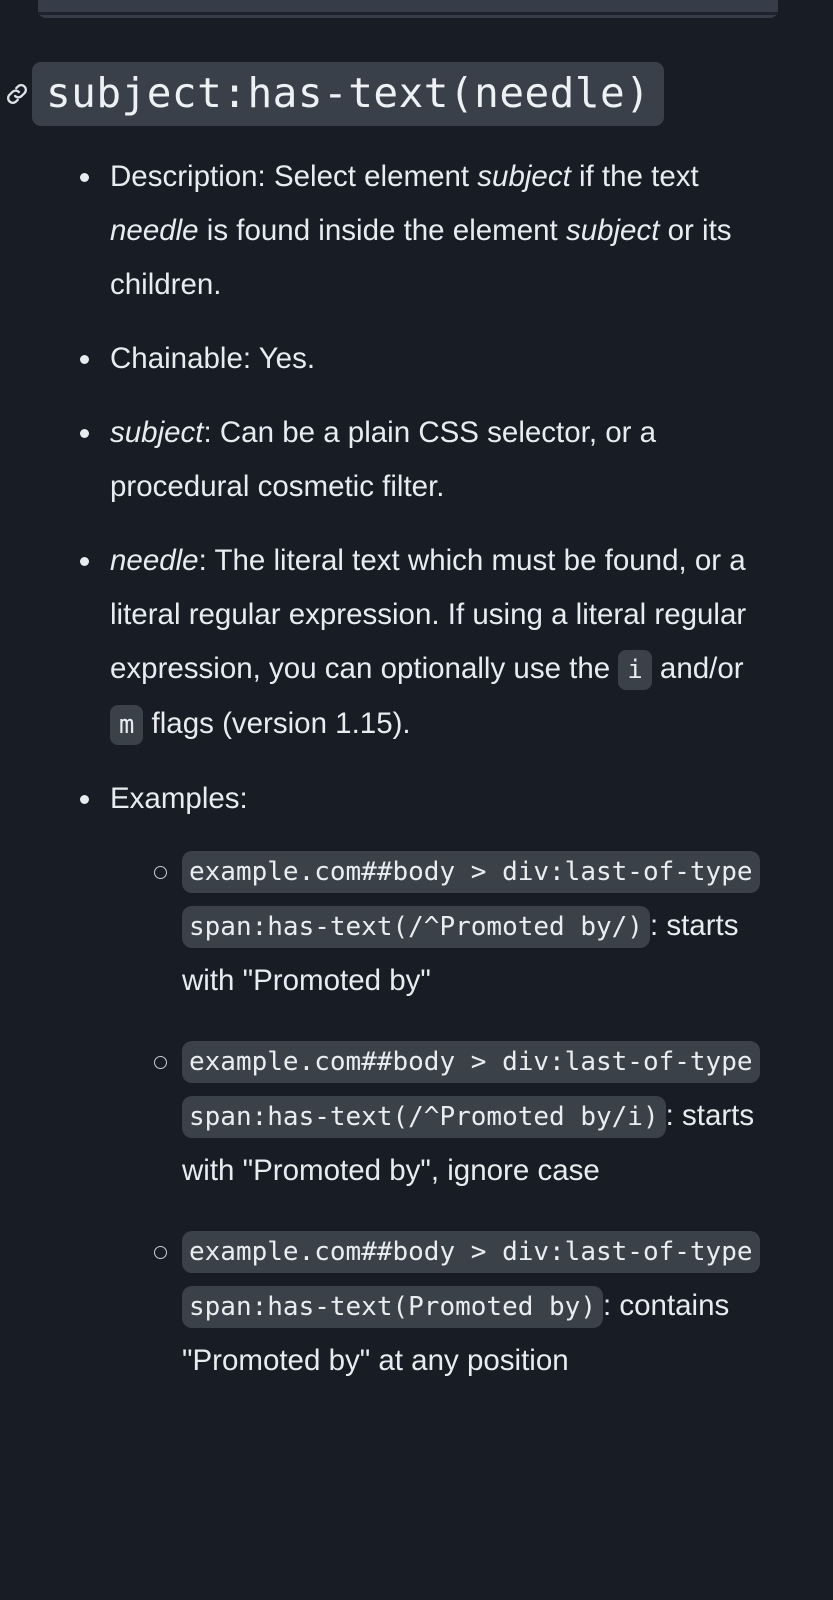 The height and width of the screenshot is (1600, 833). I want to click on examples-label: Examples:, so click(179, 798).